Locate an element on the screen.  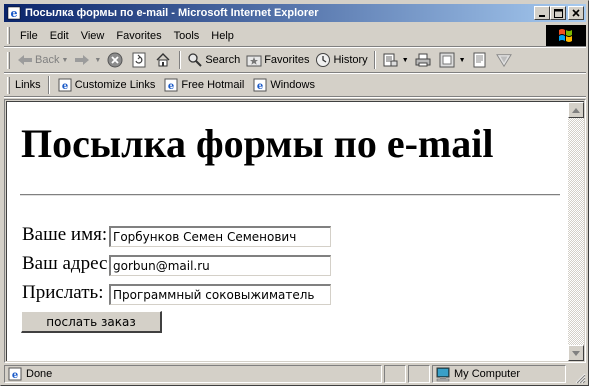
window-controls is located at coordinates (559, 13).